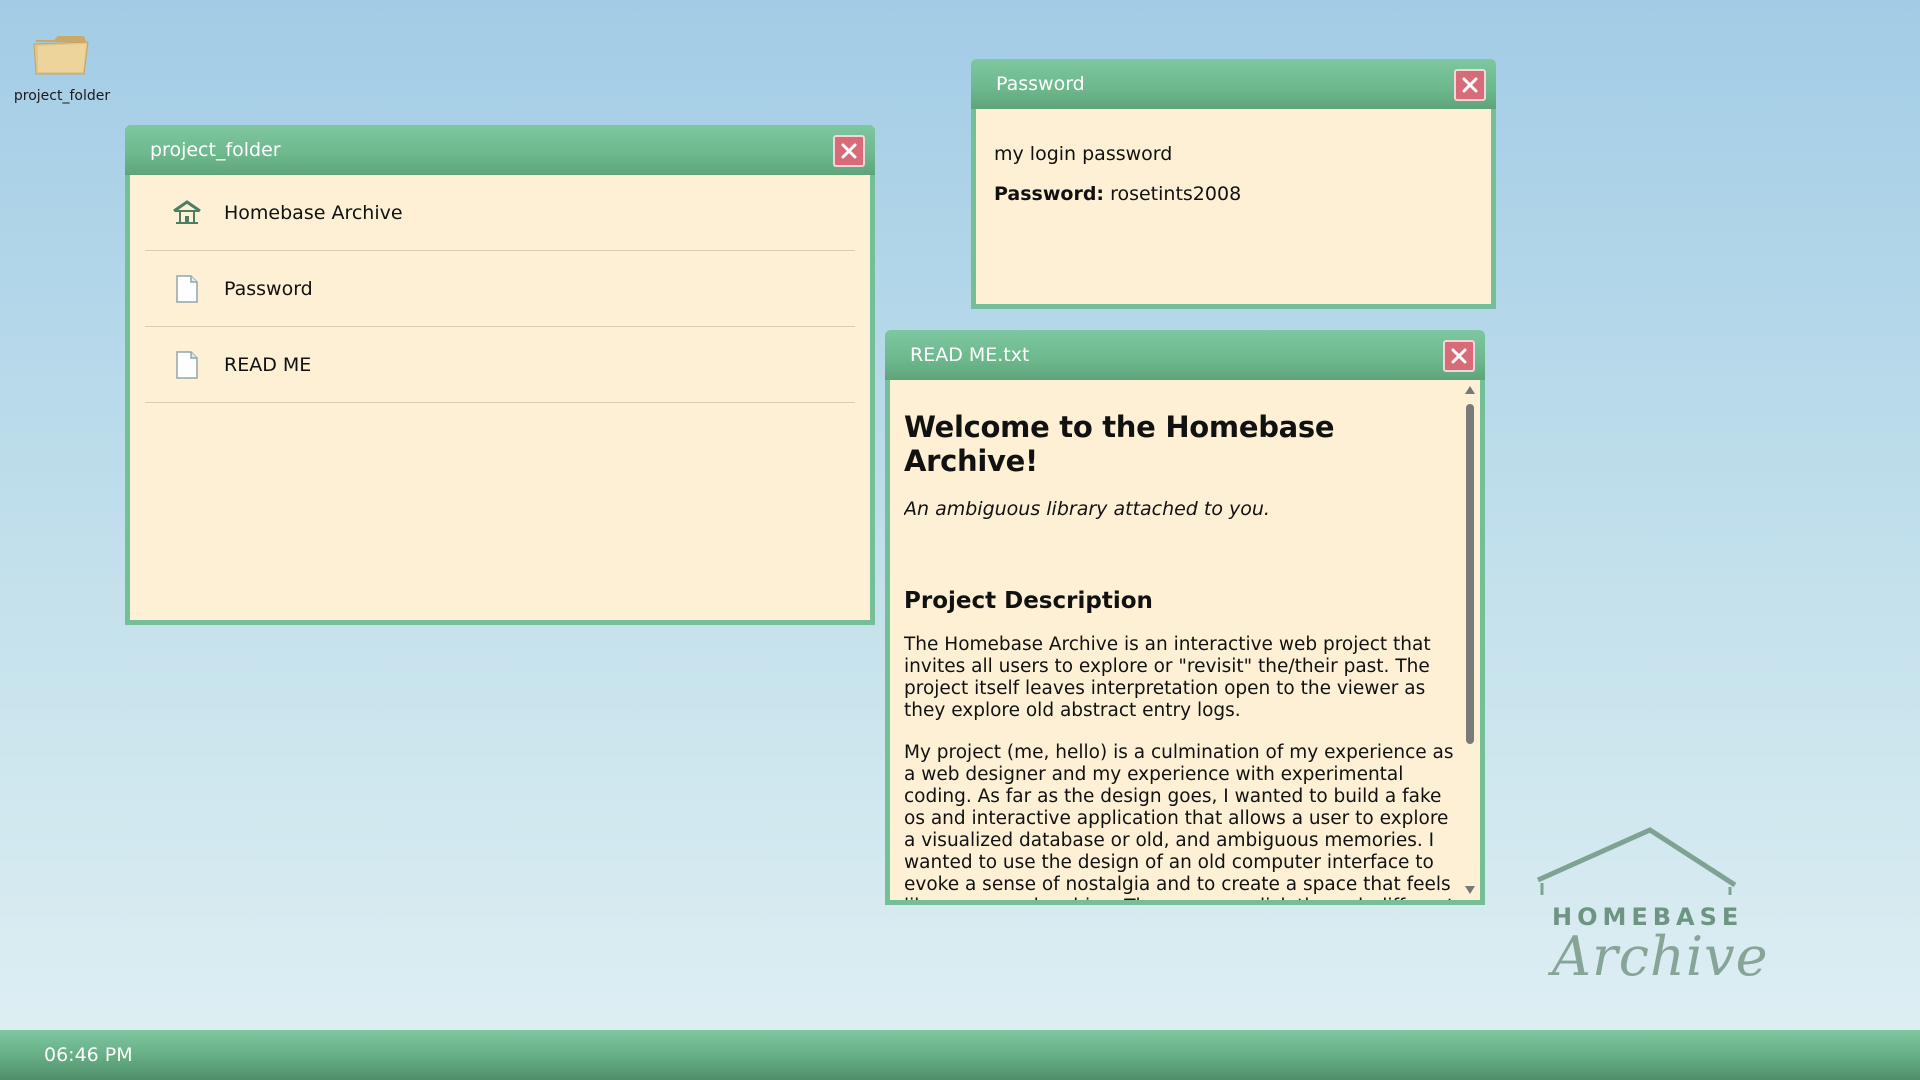  What do you see at coordinates (88, 1055) in the screenshot?
I see `taskbar-clock: 06:46 PM` at bounding box center [88, 1055].